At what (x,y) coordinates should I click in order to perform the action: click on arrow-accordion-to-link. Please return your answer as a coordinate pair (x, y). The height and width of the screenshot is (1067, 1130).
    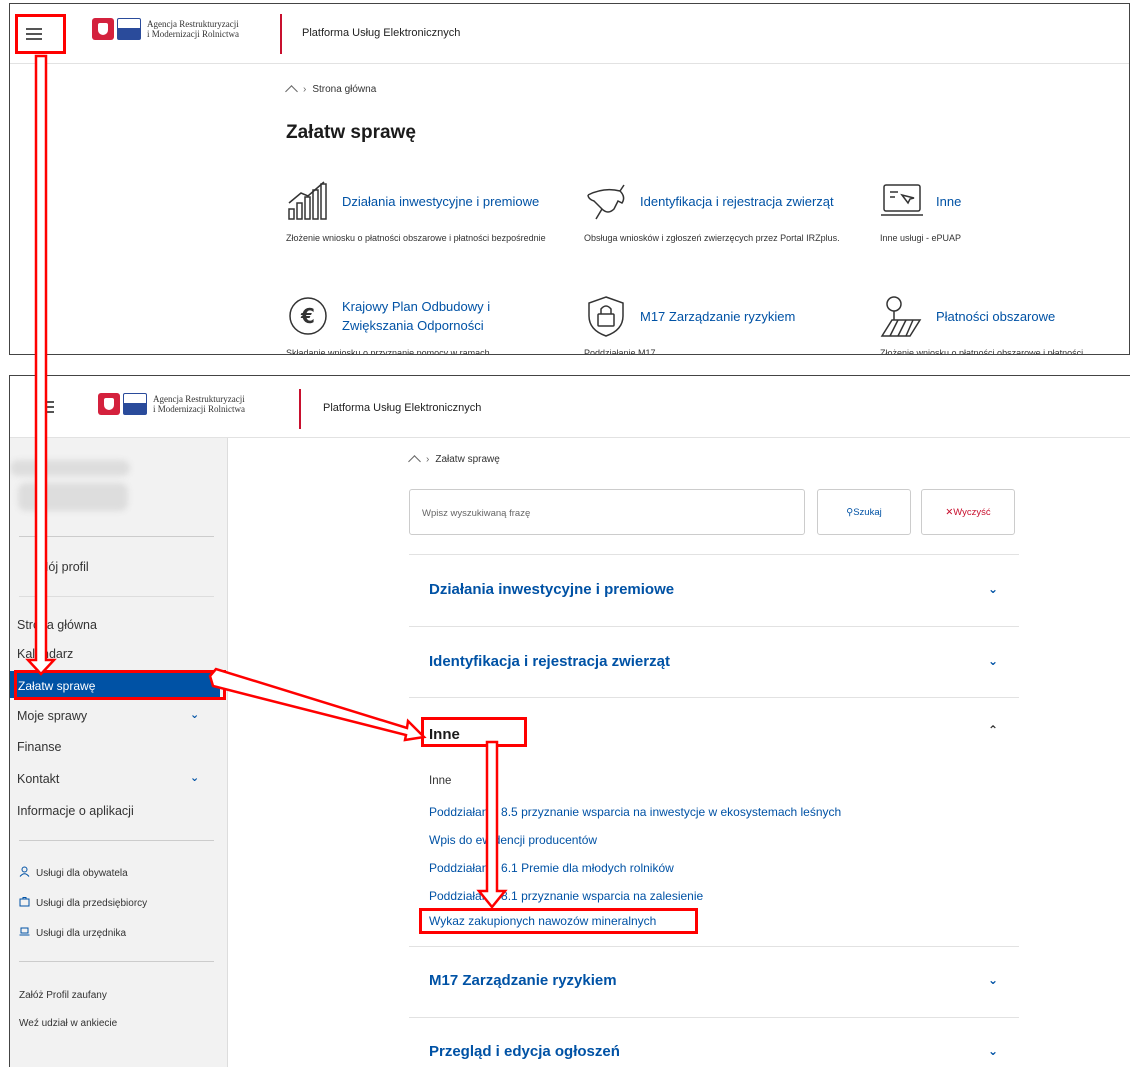
    Looking at the image, I should click on (492, 824).